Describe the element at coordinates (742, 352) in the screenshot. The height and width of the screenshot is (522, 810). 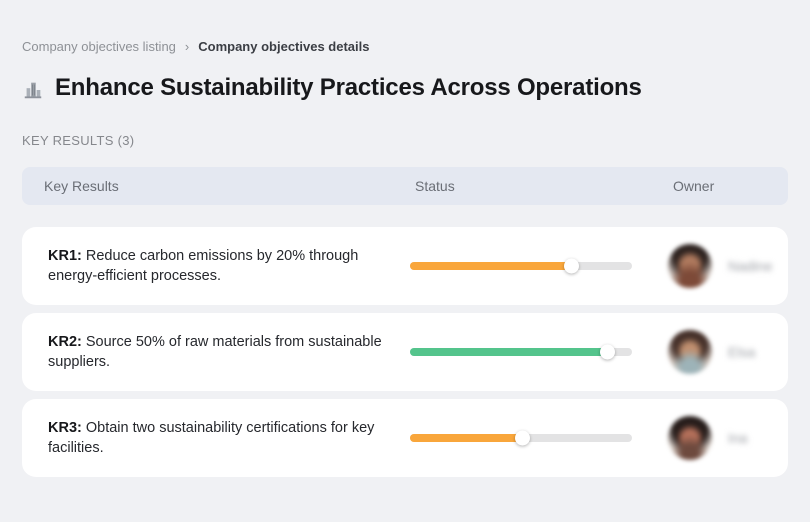
I see `kr2-owner-name: Elsa` at that location.